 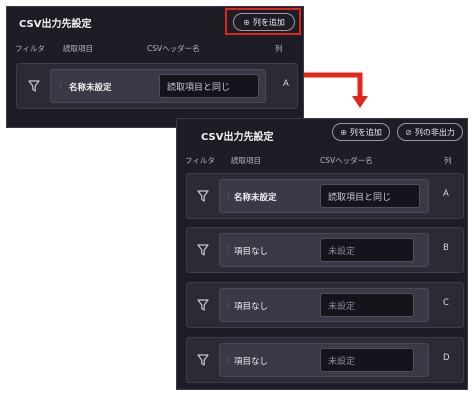 I want to click on table-row: ⋮ 項目なし 未設定 C, so click(x=325, y=305).